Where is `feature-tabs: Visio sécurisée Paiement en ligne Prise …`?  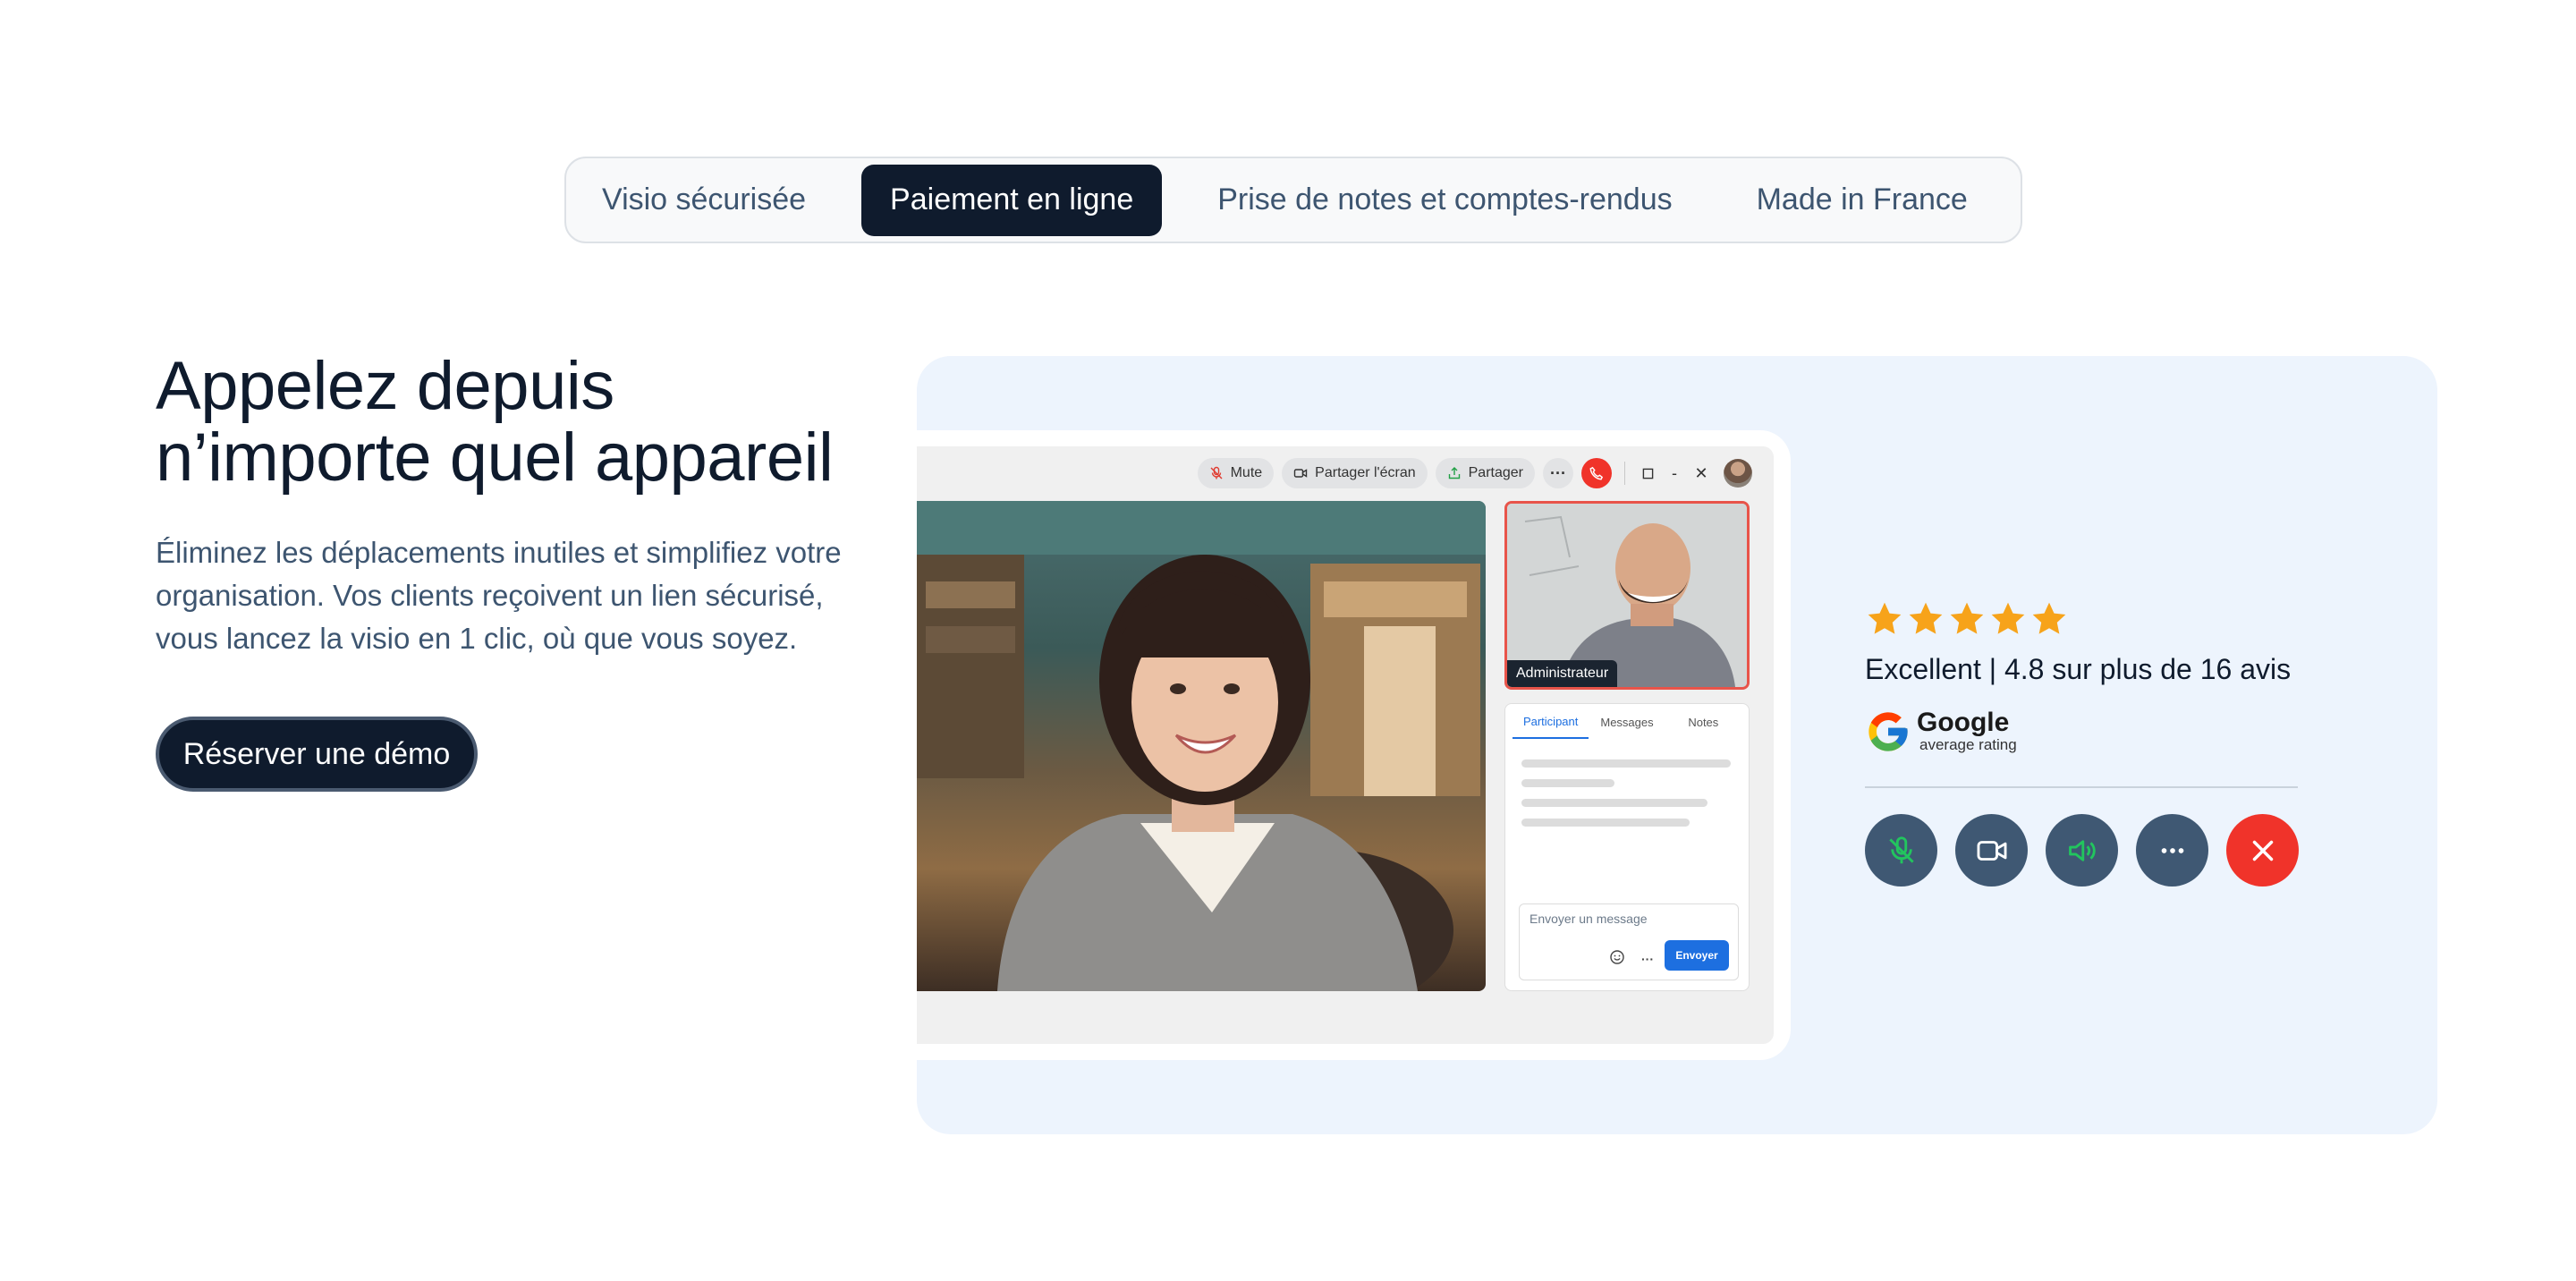
feature-tabs: Visio sécurisée Paiement en ligne Prise … is located at coordinates (1293, 200).